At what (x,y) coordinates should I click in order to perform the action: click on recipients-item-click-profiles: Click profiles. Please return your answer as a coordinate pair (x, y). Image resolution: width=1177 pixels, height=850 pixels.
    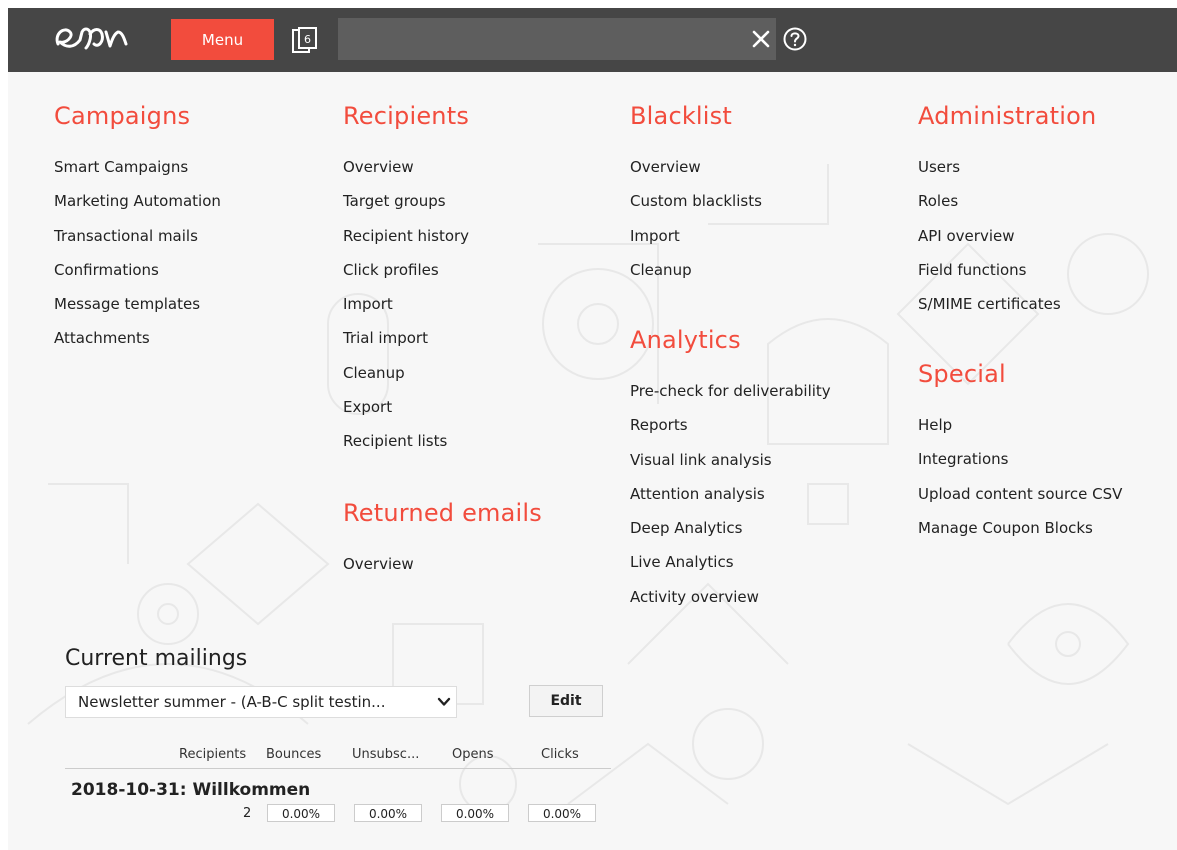
    Looking at the image, I should click on (406, 270).